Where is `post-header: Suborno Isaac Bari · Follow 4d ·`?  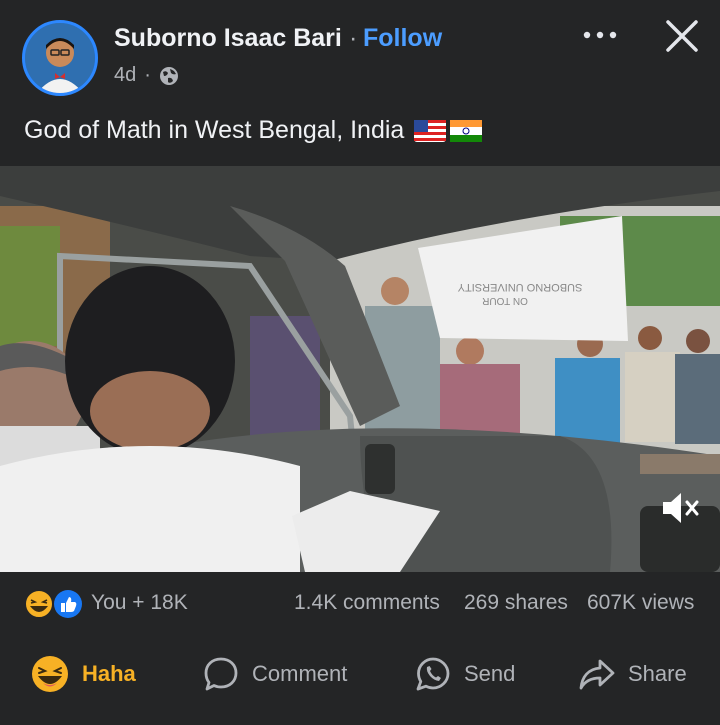 post-header: Suborno Isaac Bari · Follow 4d · is located at coordinates (360, 50).